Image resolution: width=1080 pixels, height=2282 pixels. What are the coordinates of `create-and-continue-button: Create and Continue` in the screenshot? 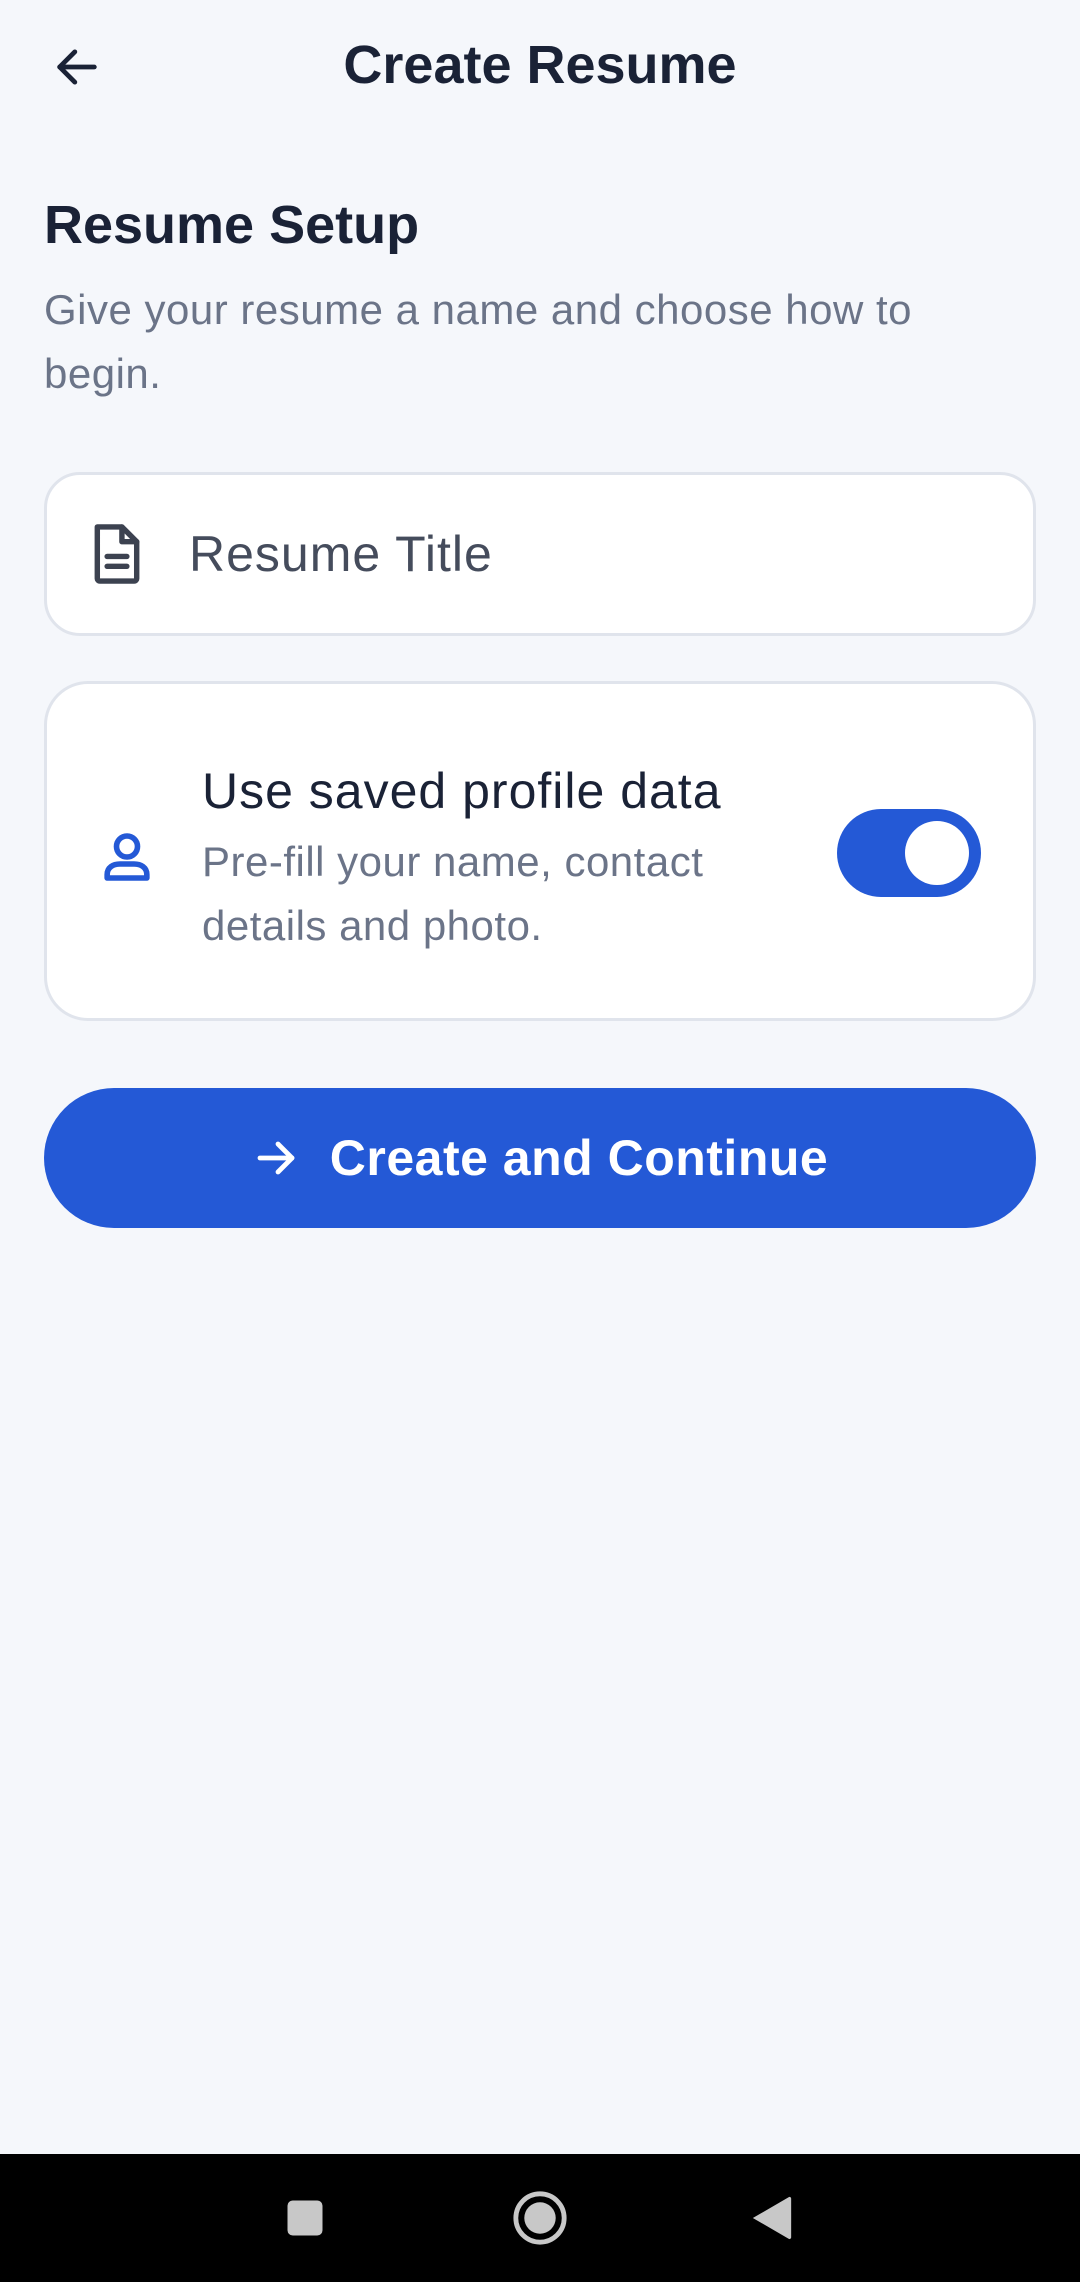 It's located at (540, 1158).